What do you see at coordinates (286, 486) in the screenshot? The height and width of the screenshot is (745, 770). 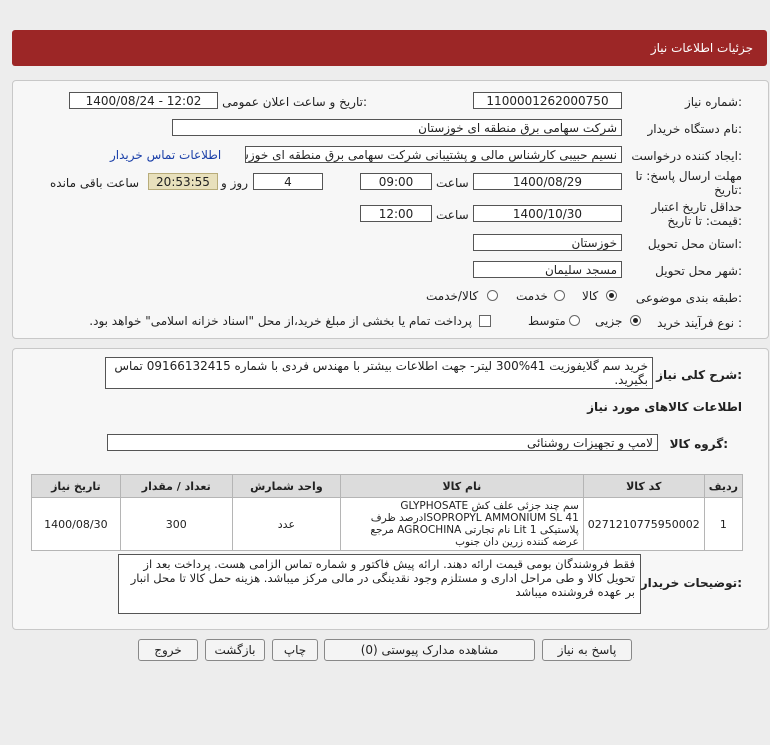 I see `col-unit: واحد شمارش` at bounding box center [286, 486].